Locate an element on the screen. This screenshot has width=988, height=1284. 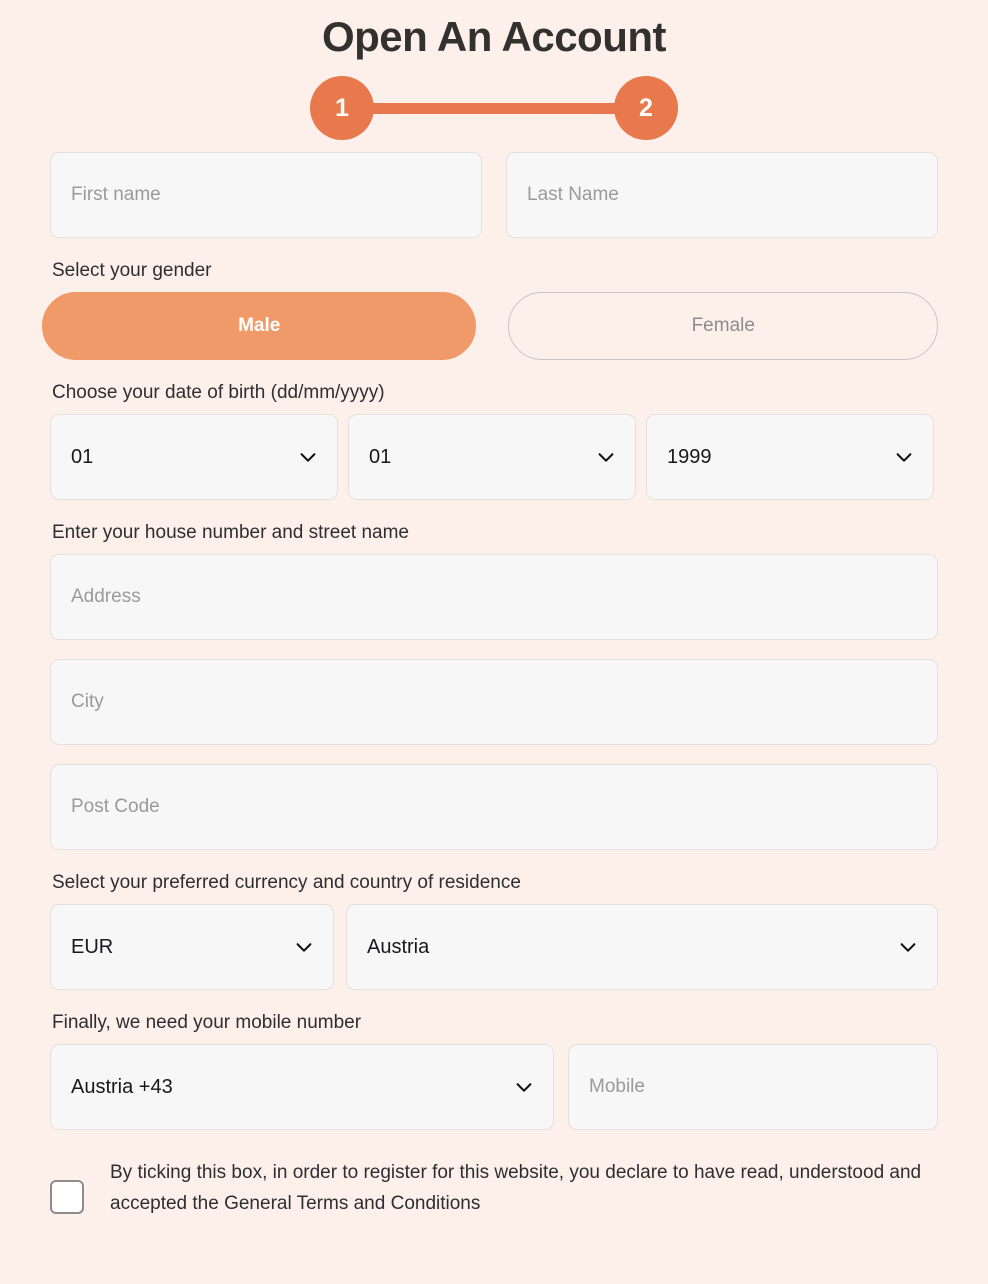
mobile-label: Finally, we need your mobile number is located at coordinates (207, 1023).